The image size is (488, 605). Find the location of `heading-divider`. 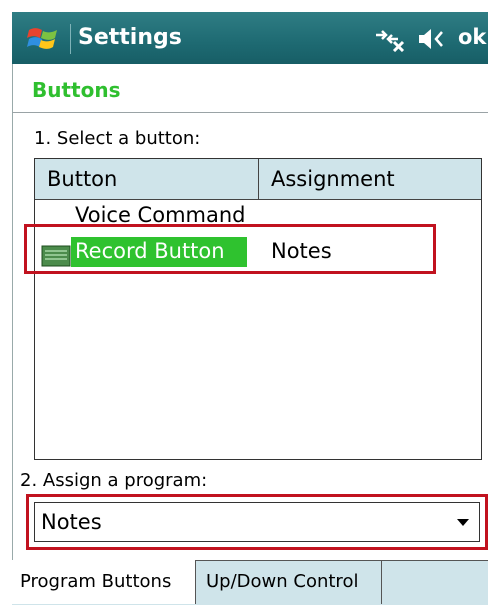

heading-divider is located at coordinates (250, 112).